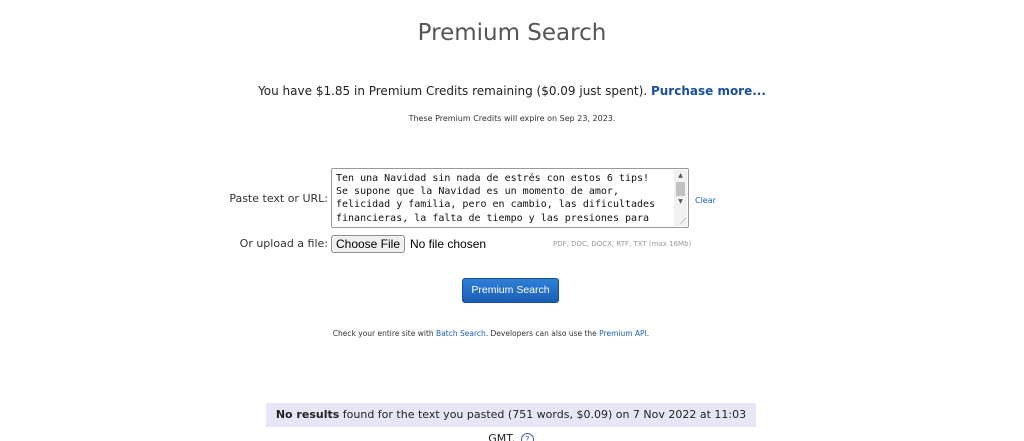 This screenshot has height=441, width=1024. What do you see at coordinates (681, 221) in the screenshot?
I see `resize-grip-icon: ⟋` at bounding box center [681, 221].